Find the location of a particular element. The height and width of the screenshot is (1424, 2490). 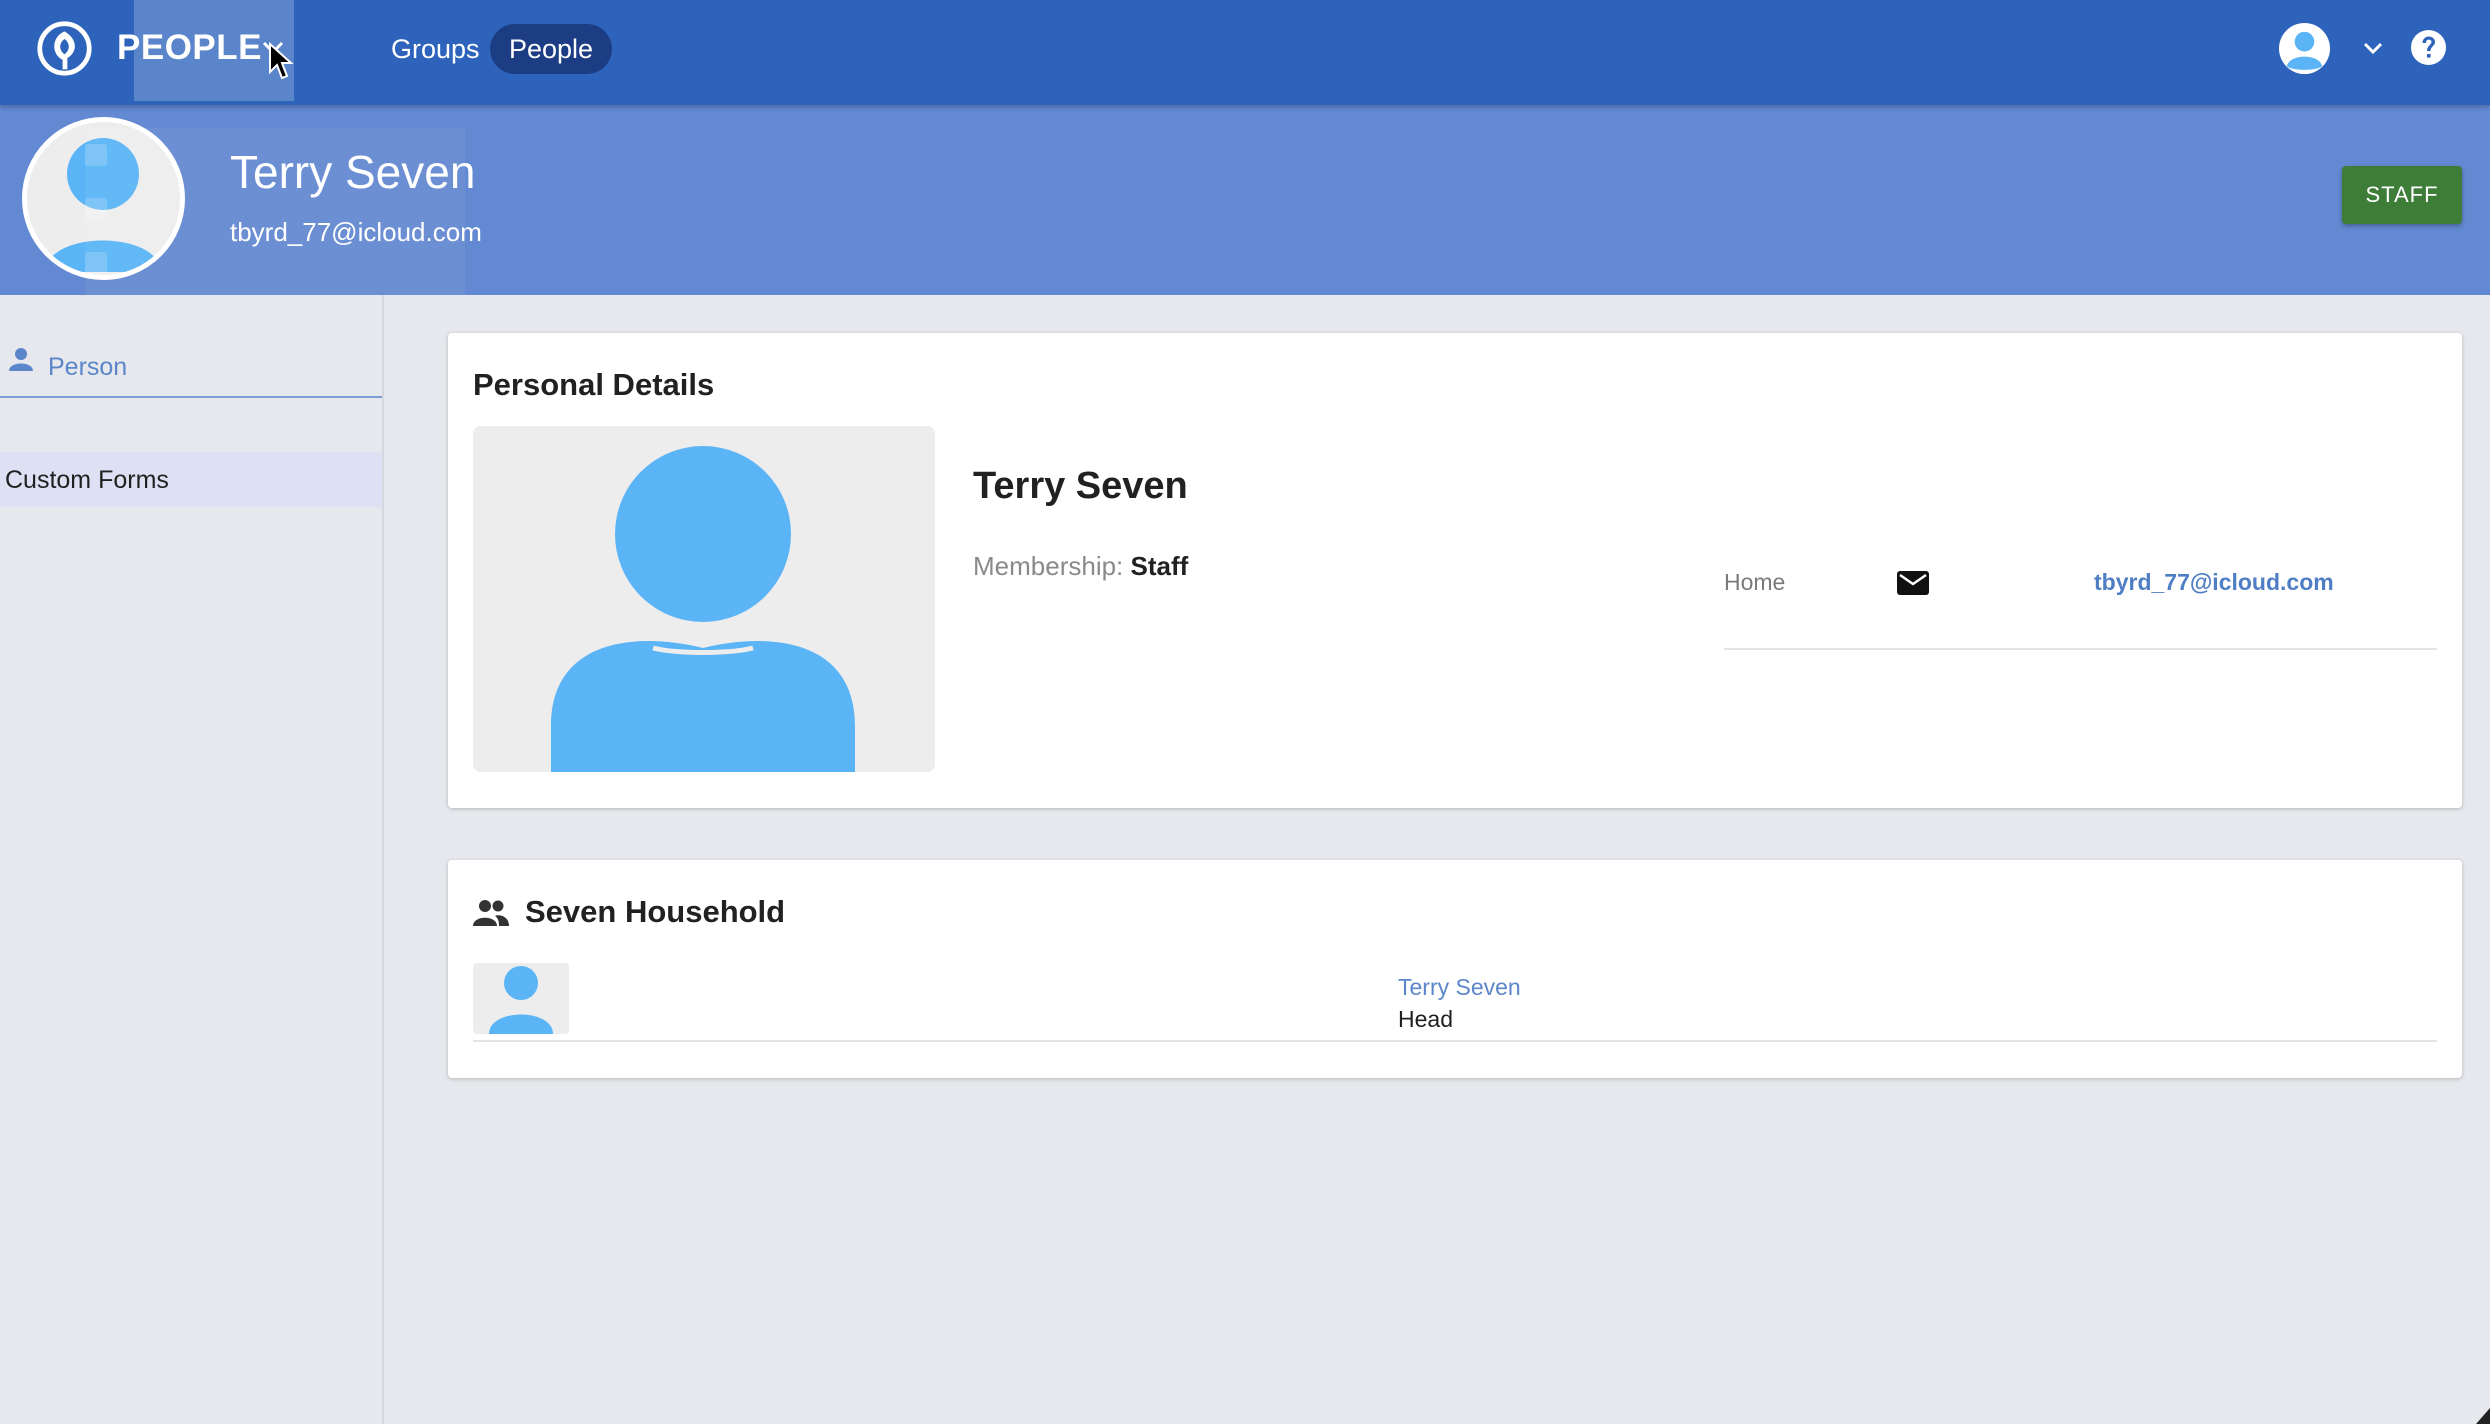

app-switcher: PEOPLE is located at coordinates (147, 50).